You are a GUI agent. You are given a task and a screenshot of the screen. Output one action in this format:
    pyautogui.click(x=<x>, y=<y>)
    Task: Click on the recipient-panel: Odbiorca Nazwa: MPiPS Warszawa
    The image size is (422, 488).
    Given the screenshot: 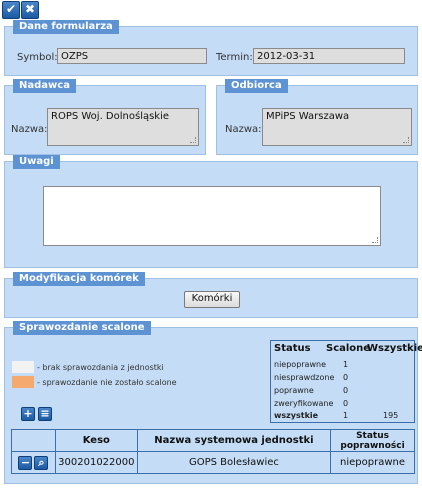 What is the action you would take?
    pyautogui.click(x=317, y=117)
    